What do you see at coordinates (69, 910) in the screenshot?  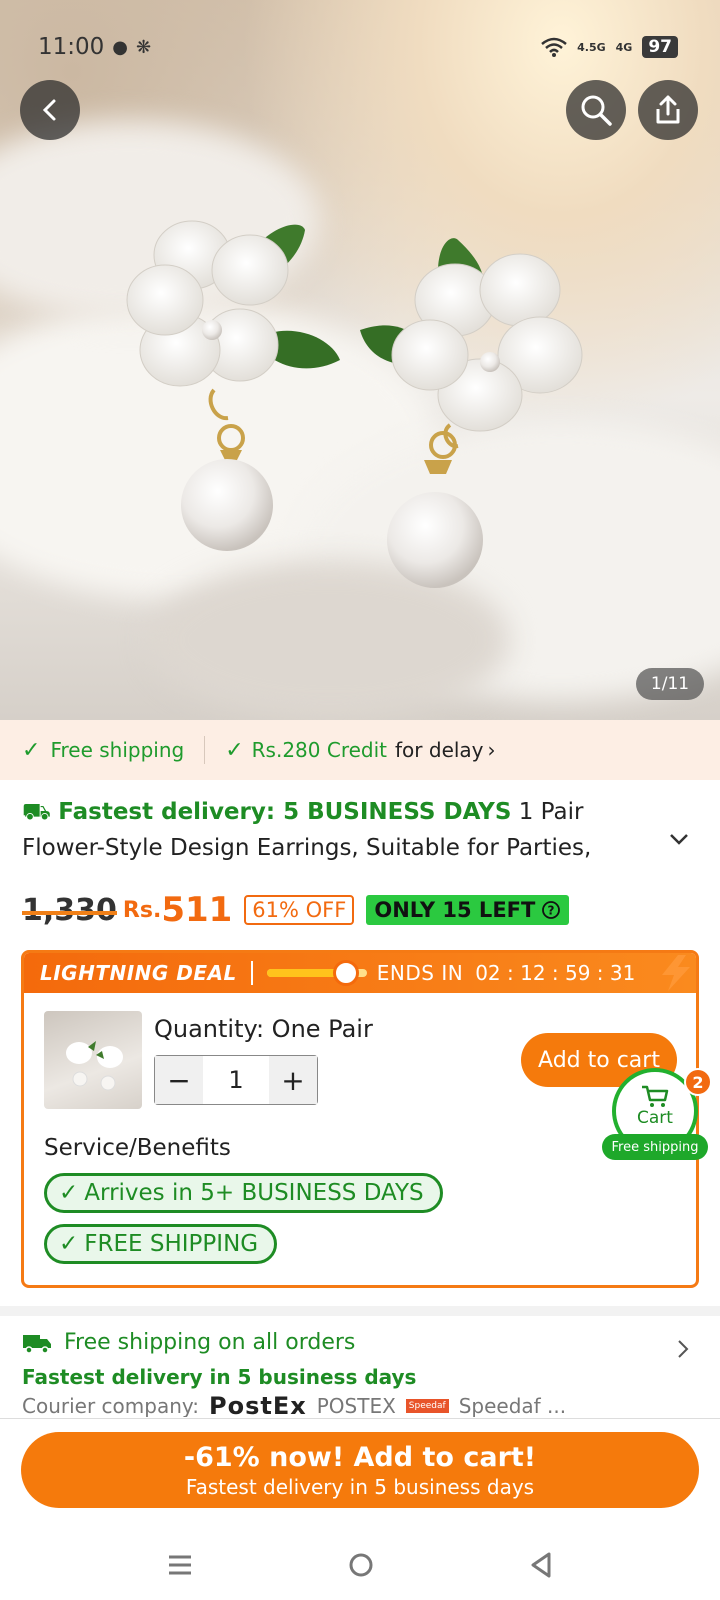 I see `original-price: 1,330` at bounding box center [69, 910].